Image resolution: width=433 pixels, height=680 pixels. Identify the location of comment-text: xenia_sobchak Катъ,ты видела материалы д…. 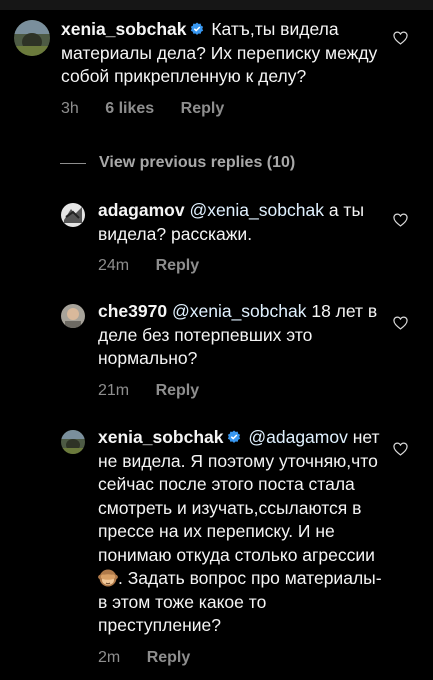
(221, 53).